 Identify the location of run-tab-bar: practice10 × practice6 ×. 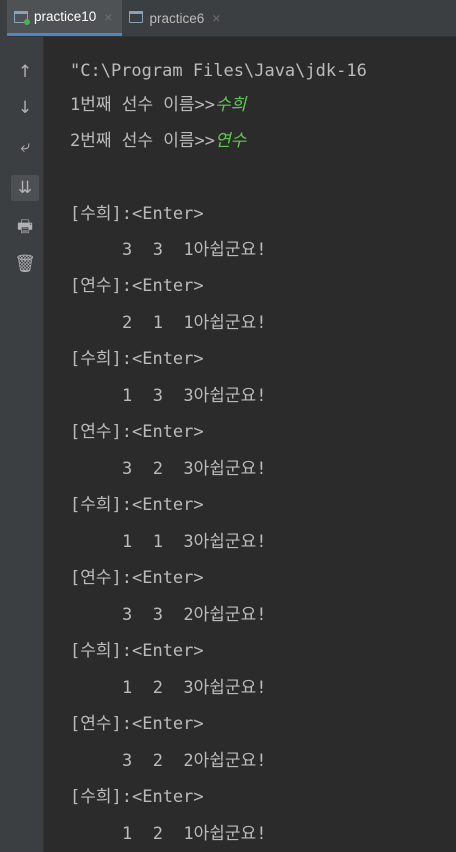
(231, 18).